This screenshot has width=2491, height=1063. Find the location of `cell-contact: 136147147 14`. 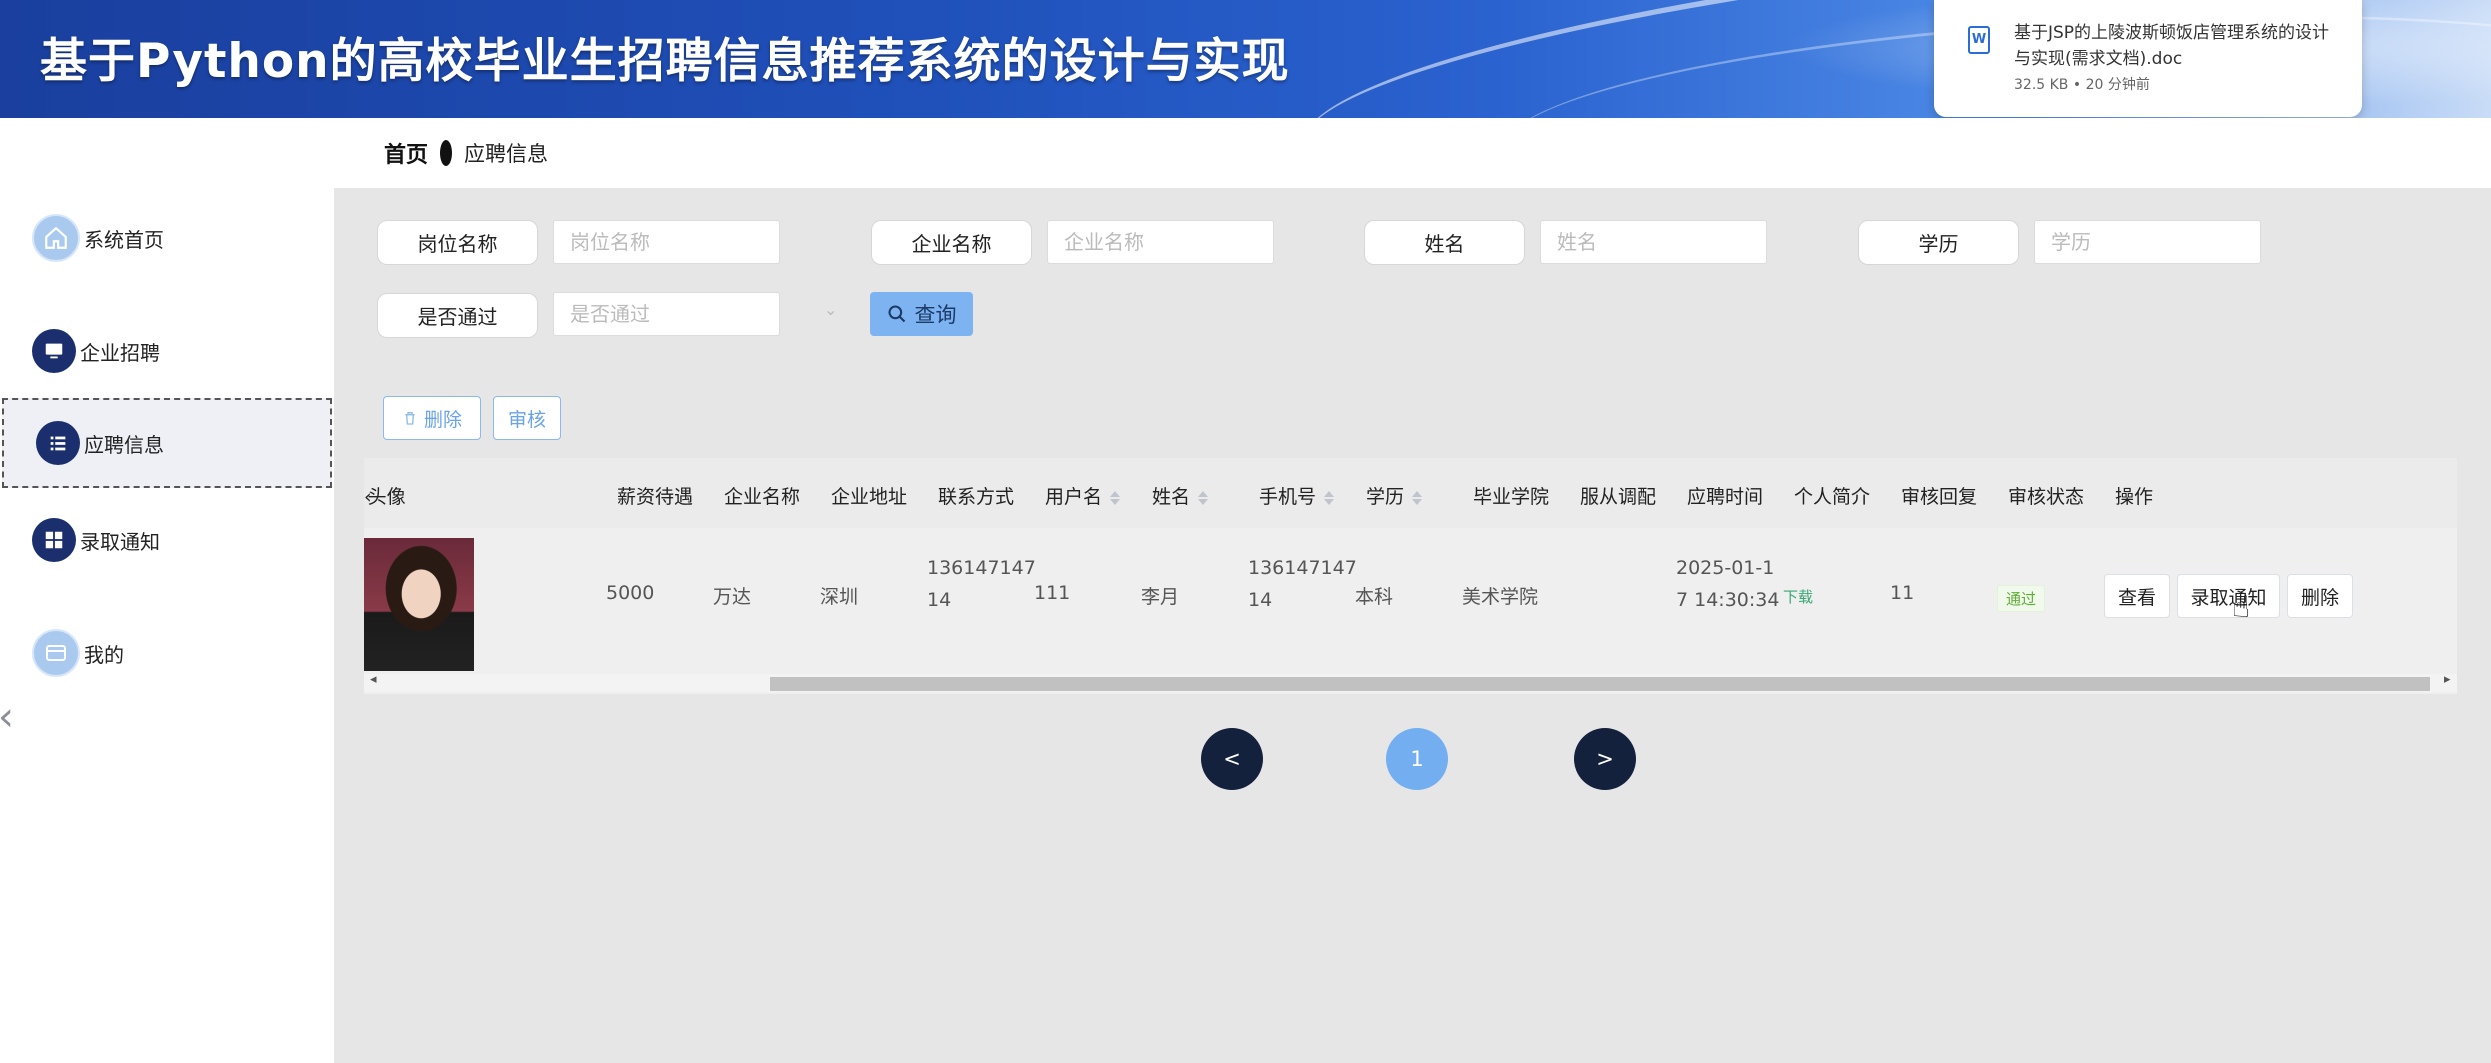

cell-contact: 136147147 14 is located at coordinates (981, 584).